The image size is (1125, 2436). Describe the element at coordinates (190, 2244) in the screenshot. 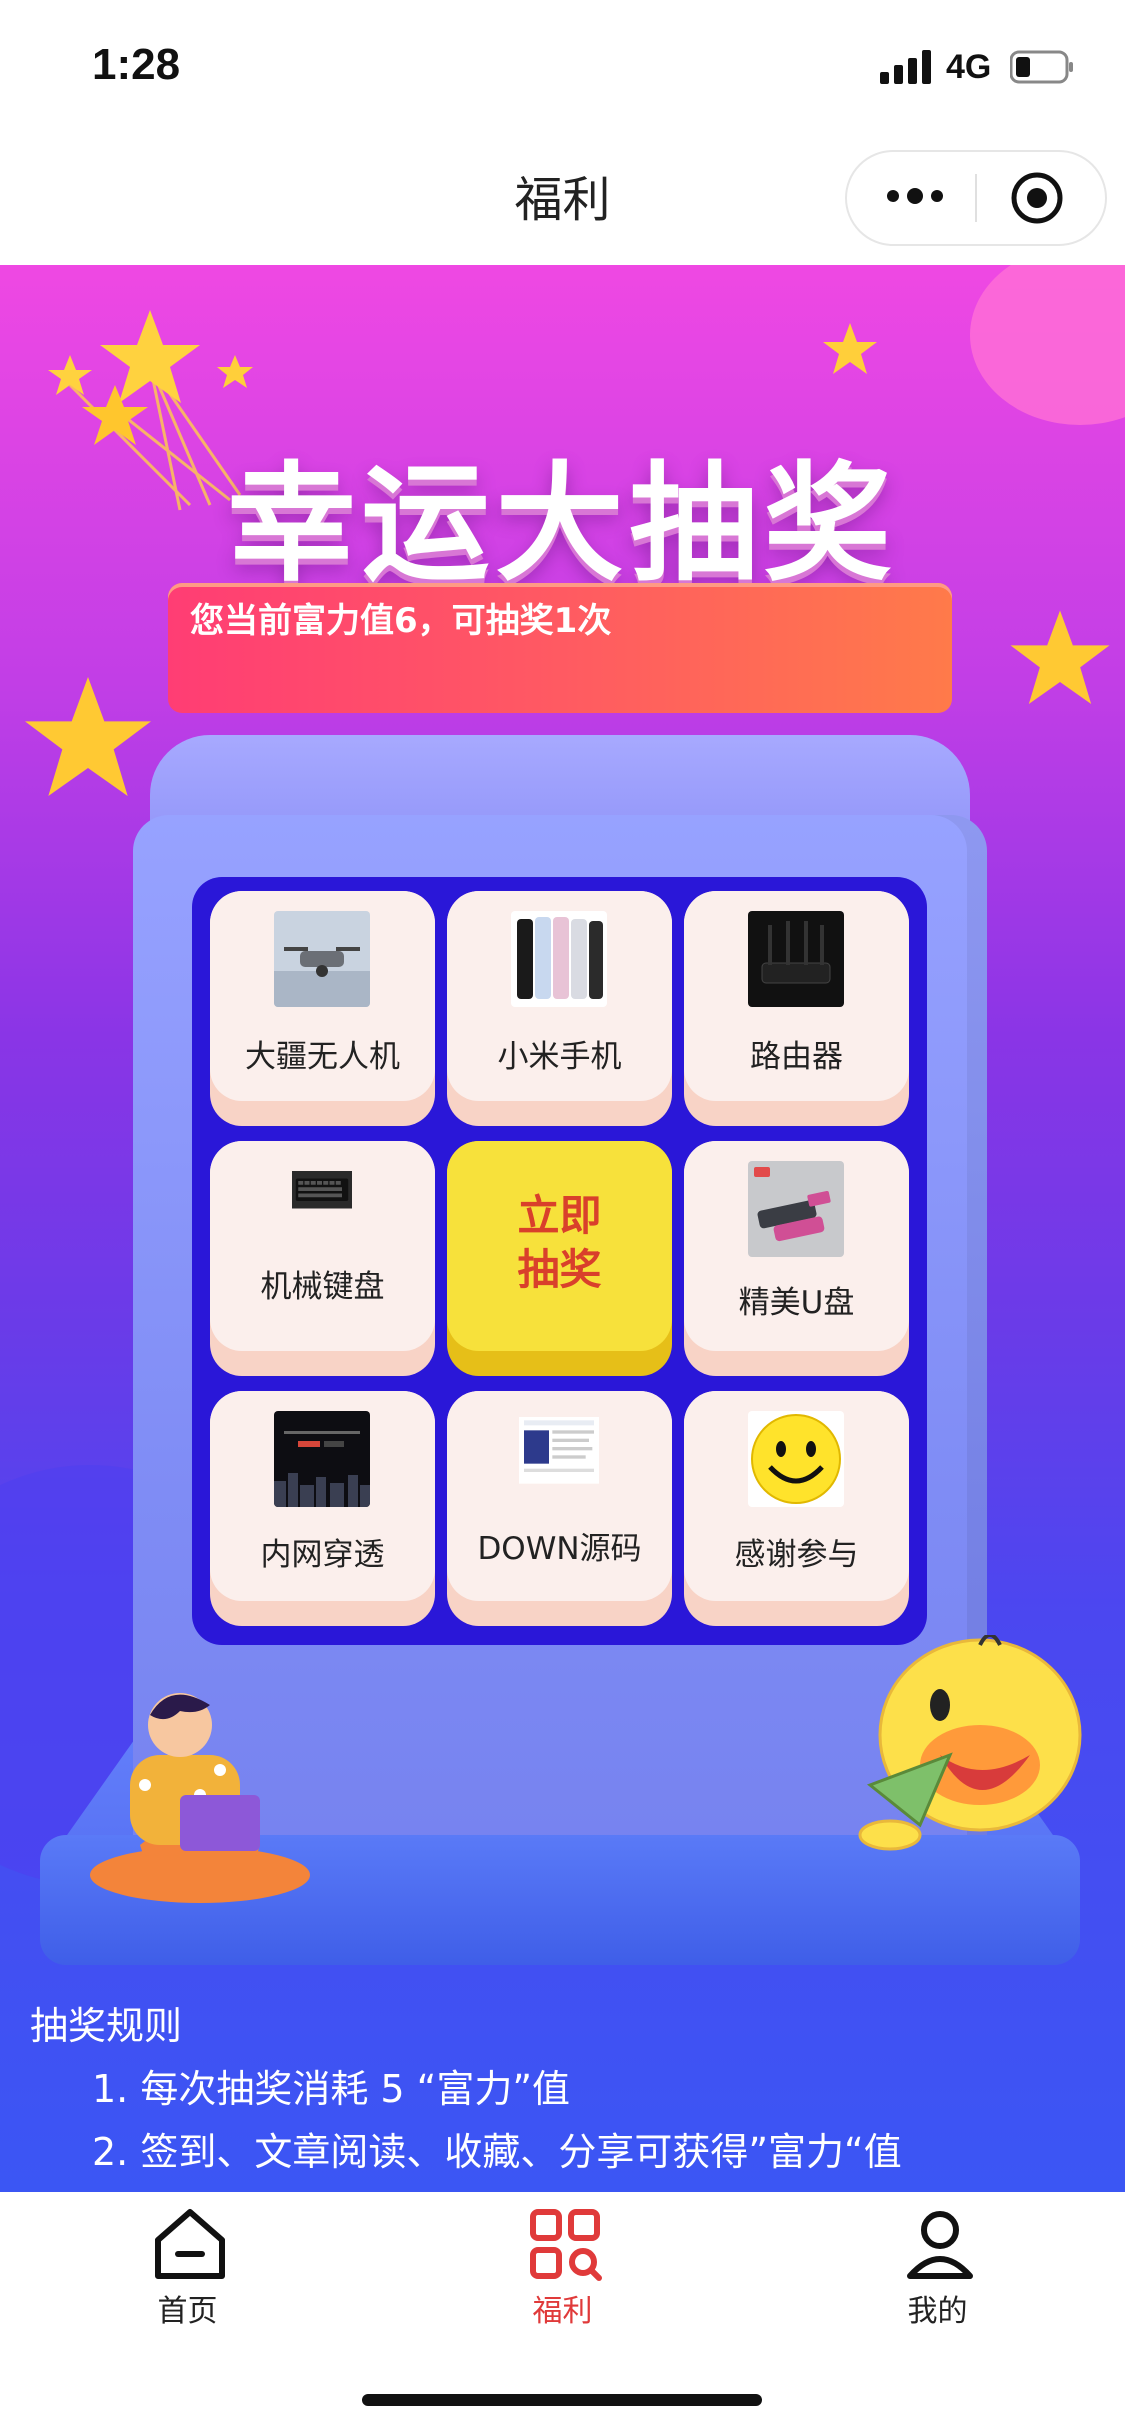

I see `home-icon` at that location.